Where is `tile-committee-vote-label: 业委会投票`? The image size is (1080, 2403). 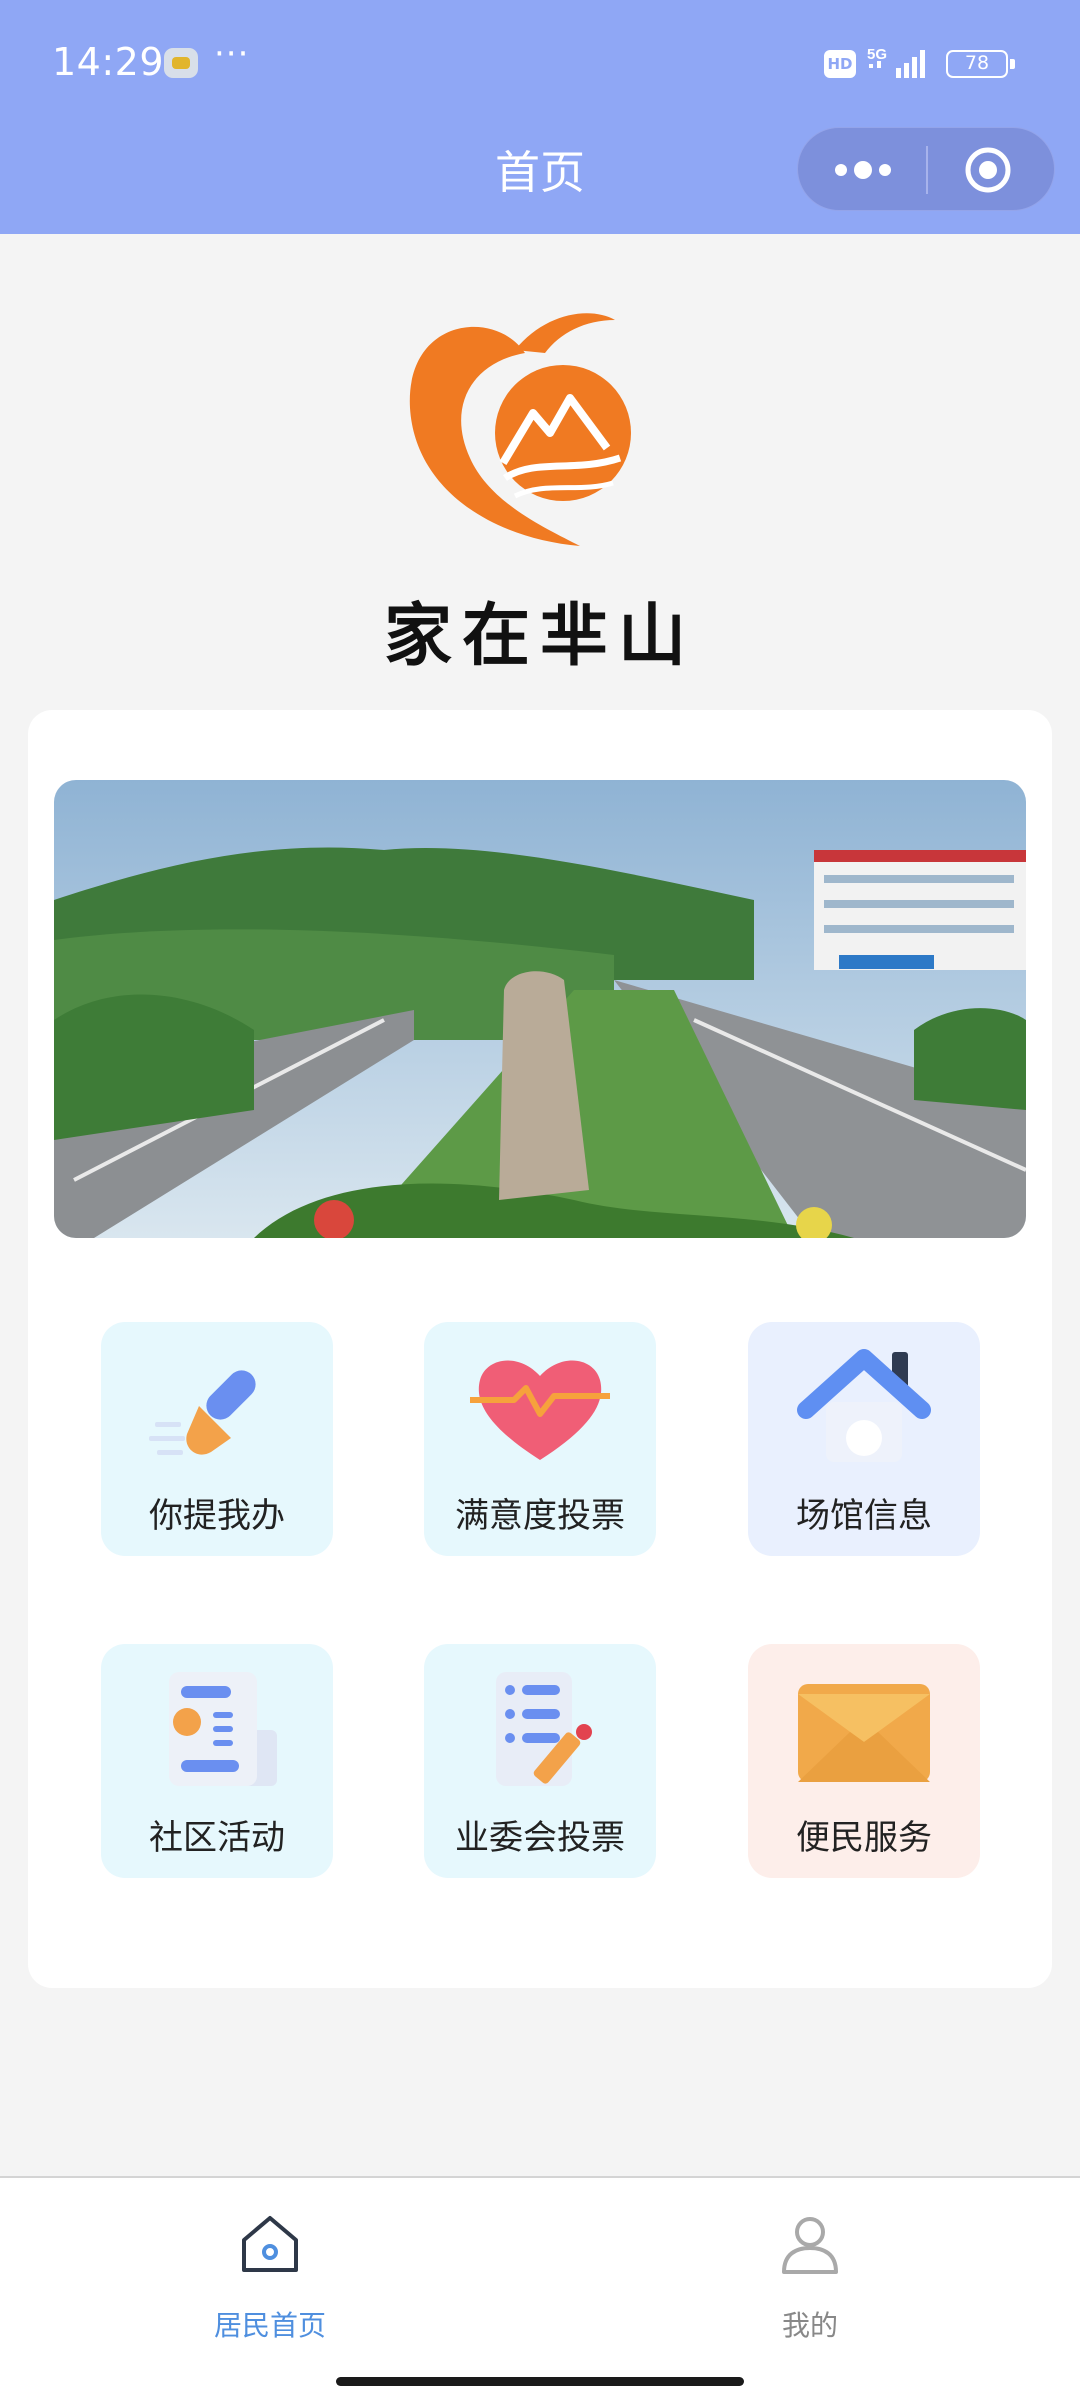 tile-committee-vote-label: 业委会投票 is located at coordinates (540, 1838).